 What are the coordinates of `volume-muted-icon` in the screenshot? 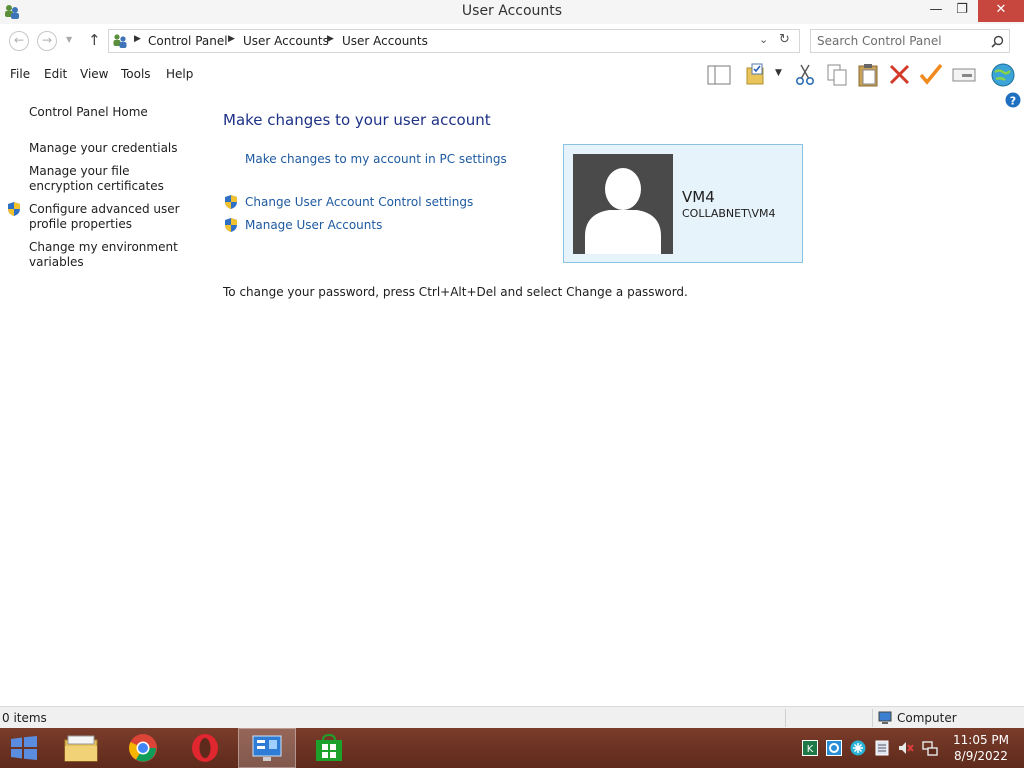 It's located at (906, 748).